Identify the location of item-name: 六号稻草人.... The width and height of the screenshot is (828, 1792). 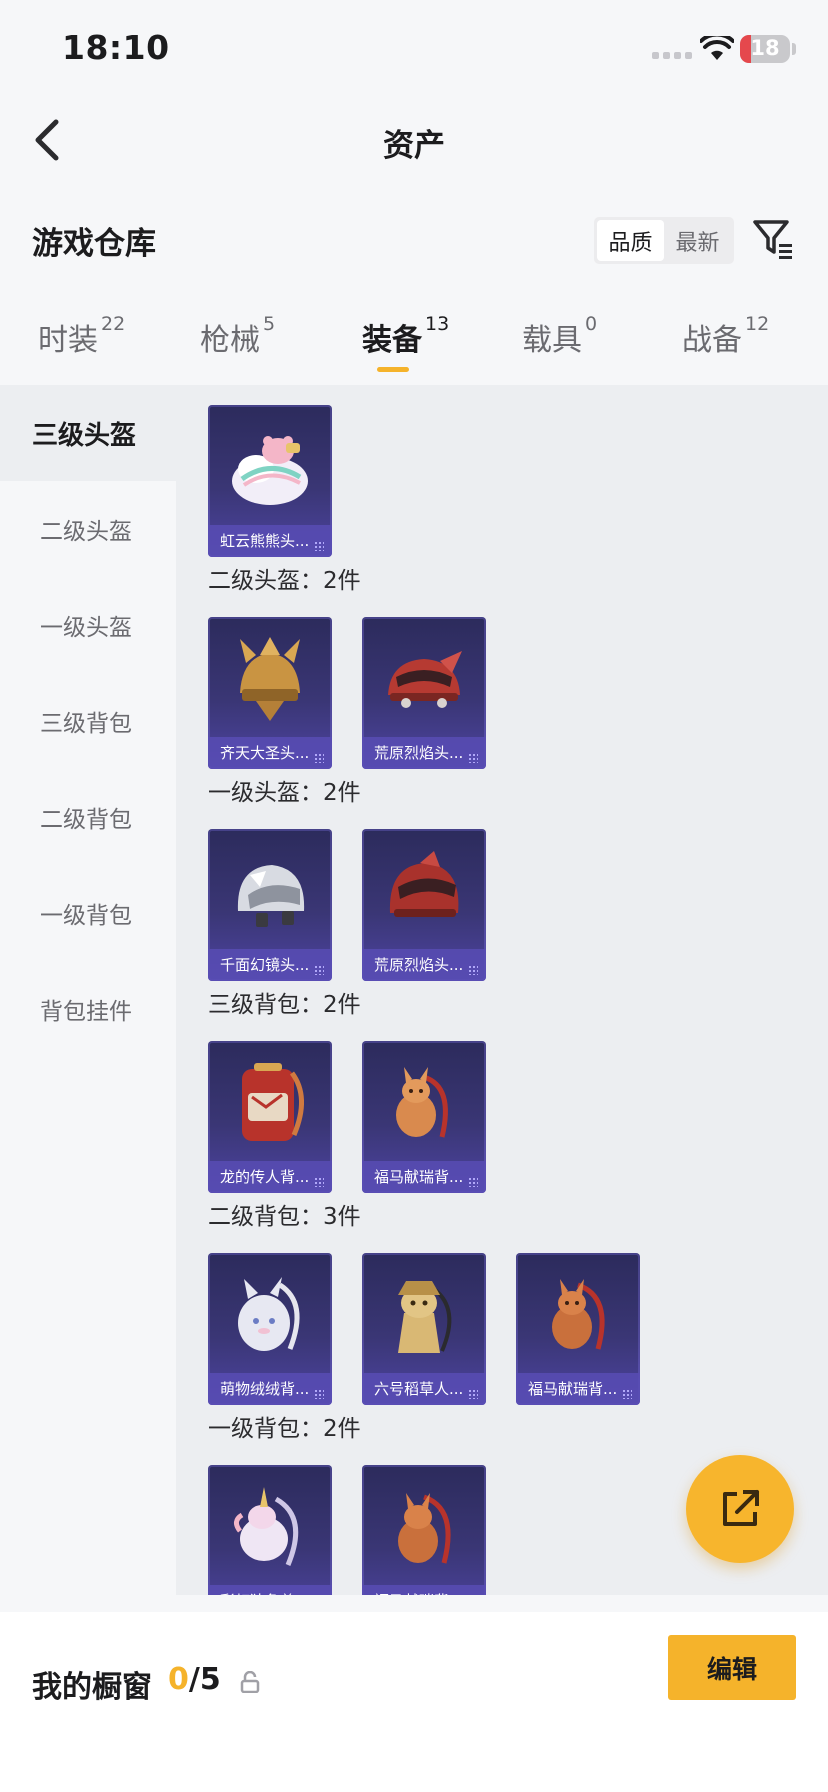
(424, 1389).